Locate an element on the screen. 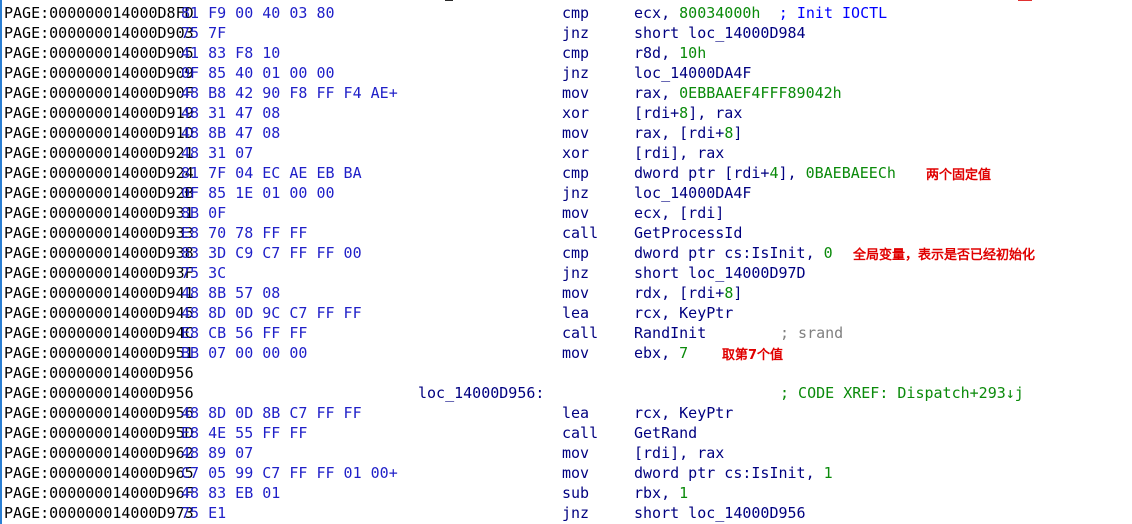 The image size is (1132, 524). instruction-operands: dword ptr [rdi+4], 0BAEBAEECh is located at coordinates (765, 173).